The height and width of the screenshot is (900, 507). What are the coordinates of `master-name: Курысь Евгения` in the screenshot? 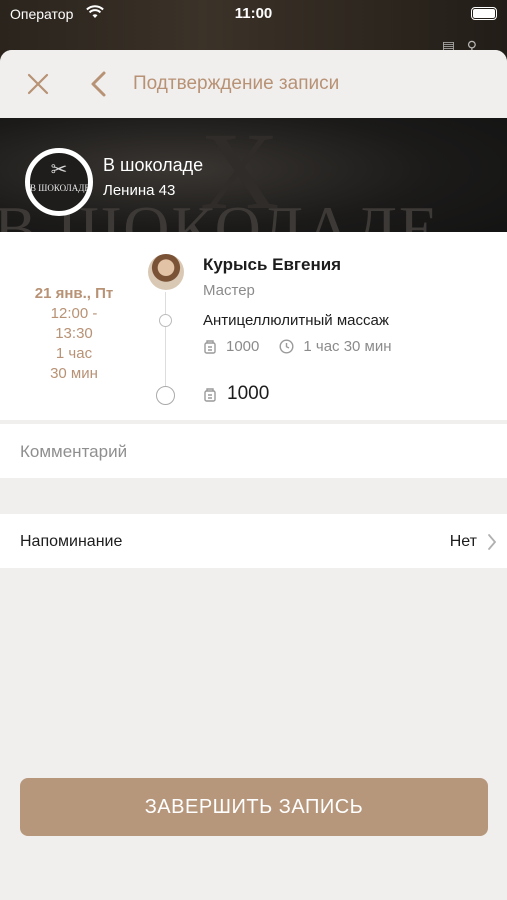 It's located at (272, 264).